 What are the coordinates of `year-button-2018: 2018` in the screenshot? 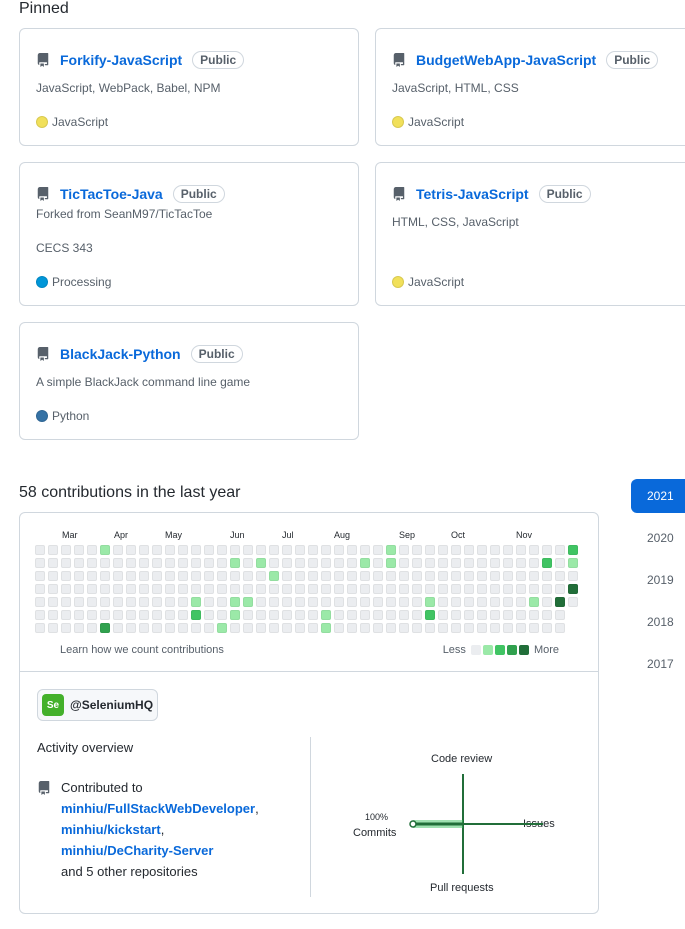 It's located at (658, 622).